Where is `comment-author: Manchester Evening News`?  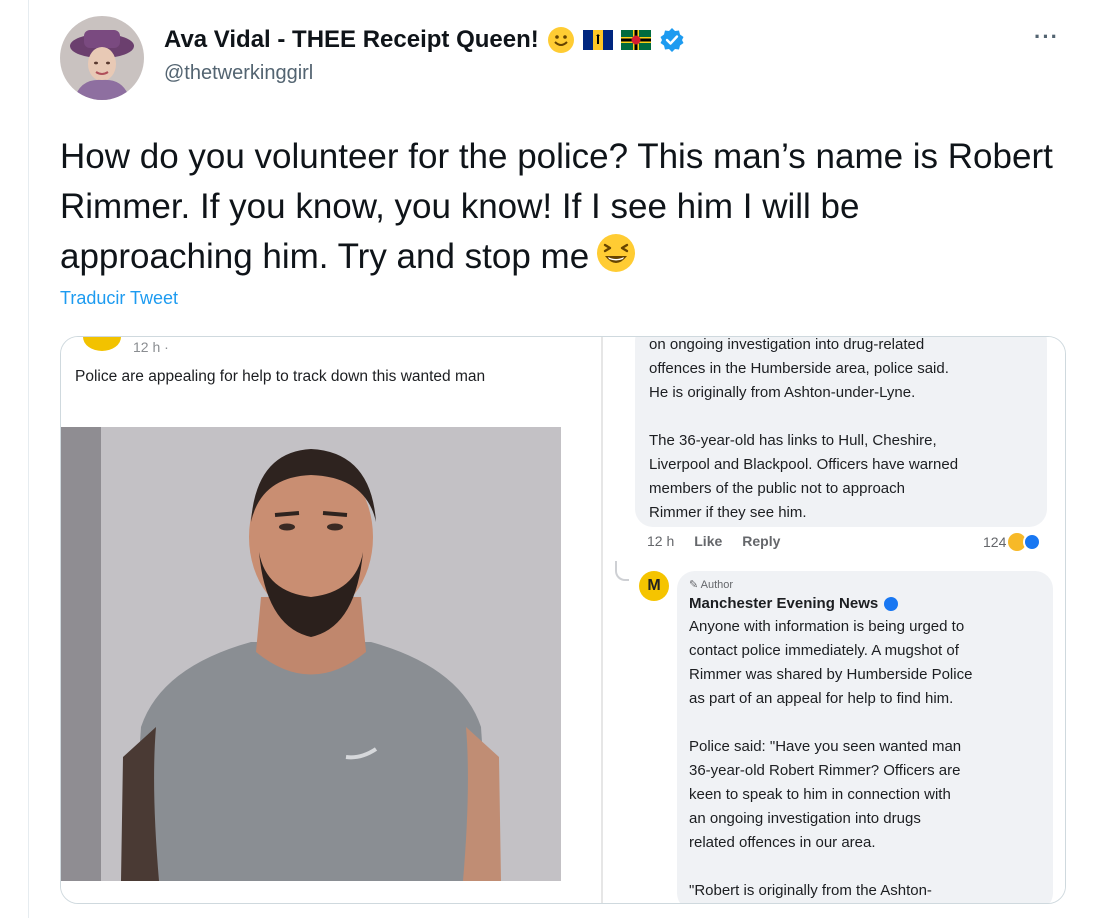
comment-author: Manchester Evening News is located at coordinates (864, 604).